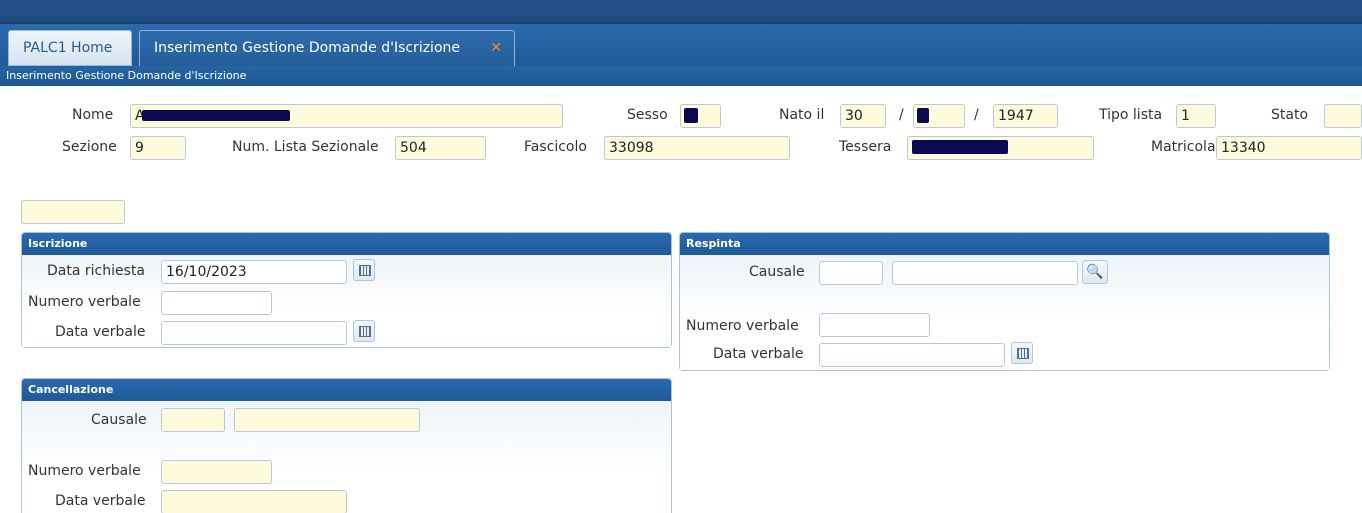 Image resolution: width=1362 pixels, height=513 pixels. I want to click on respinta-title: Respinta, so click(1004, 244).